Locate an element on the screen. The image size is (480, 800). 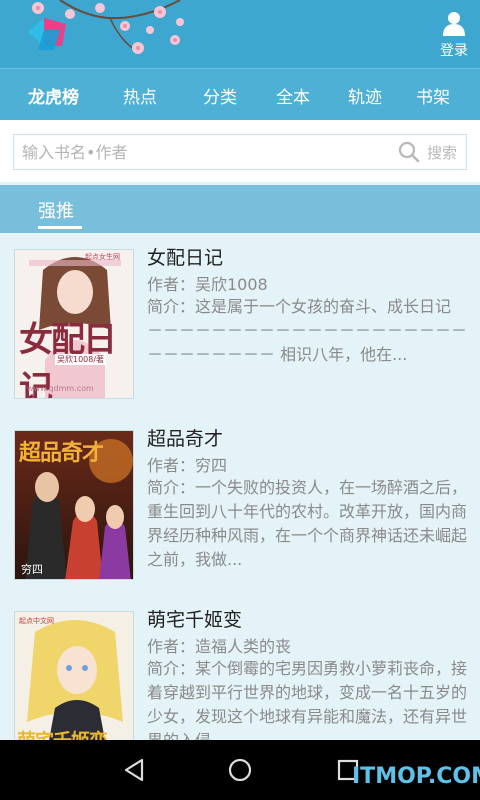
home-icon is located at coordinates (240, 770).